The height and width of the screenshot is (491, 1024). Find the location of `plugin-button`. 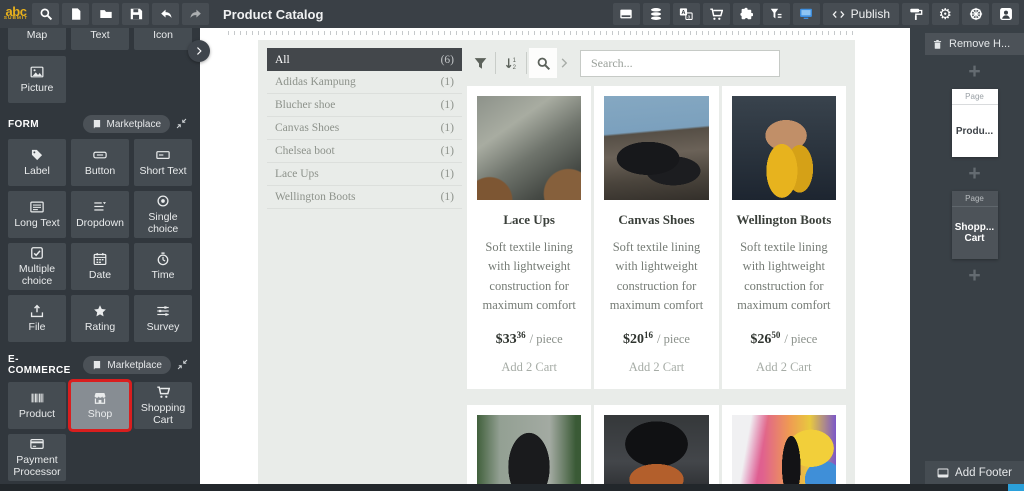

plugin-button is located at coordinates (746, 14).